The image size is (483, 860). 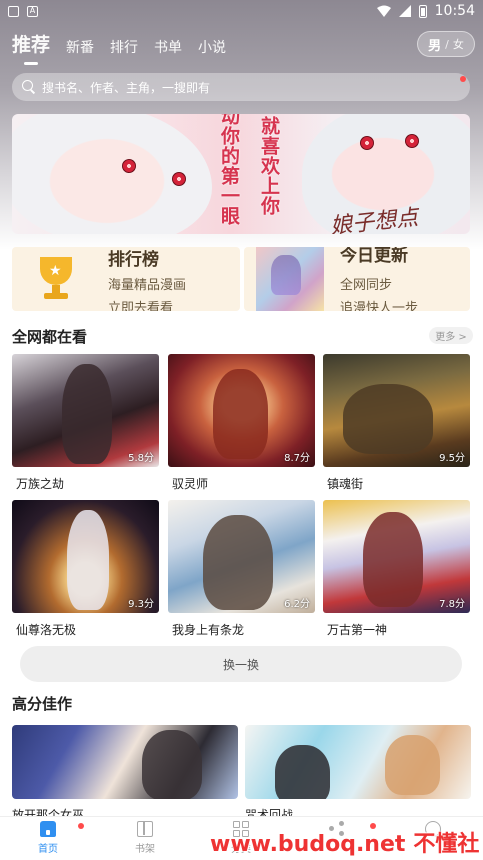 What do you see at coordinates (32, 11) in the screenshot?
I see `app-notification-icon: A` at bounding box center [32, 11].